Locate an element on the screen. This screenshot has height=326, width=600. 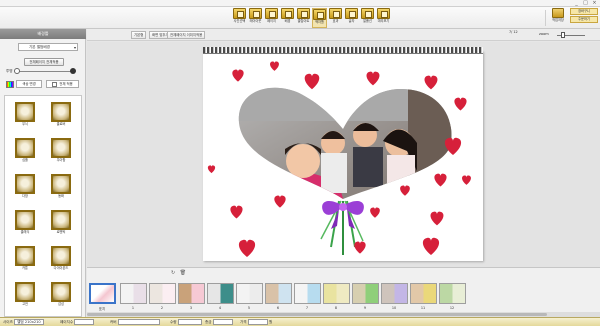
tool-layout: 레이아웃 is located at coordinates (255, 18).